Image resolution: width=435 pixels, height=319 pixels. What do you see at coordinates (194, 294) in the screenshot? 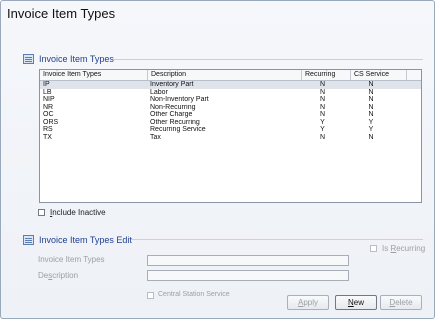
I see `central-station-service-label: Central Station Service` at bounding box center [194, 294].